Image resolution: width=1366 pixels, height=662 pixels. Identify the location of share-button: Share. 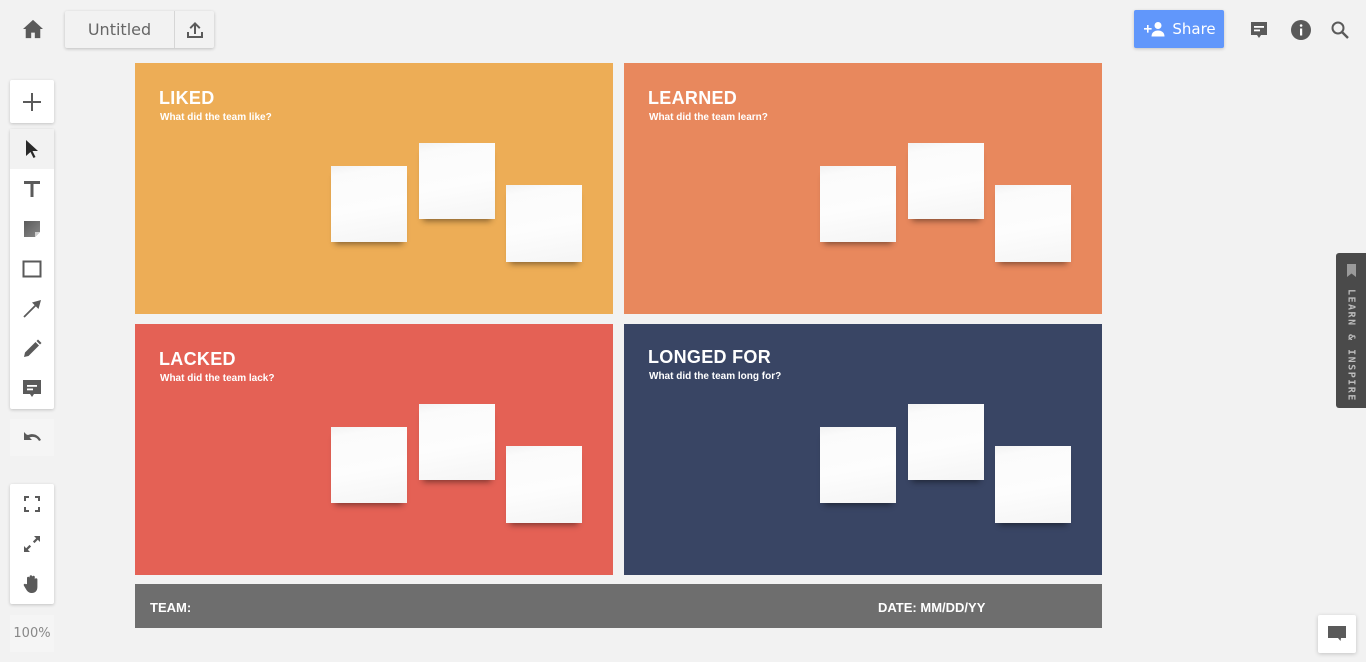
(1179, 29).